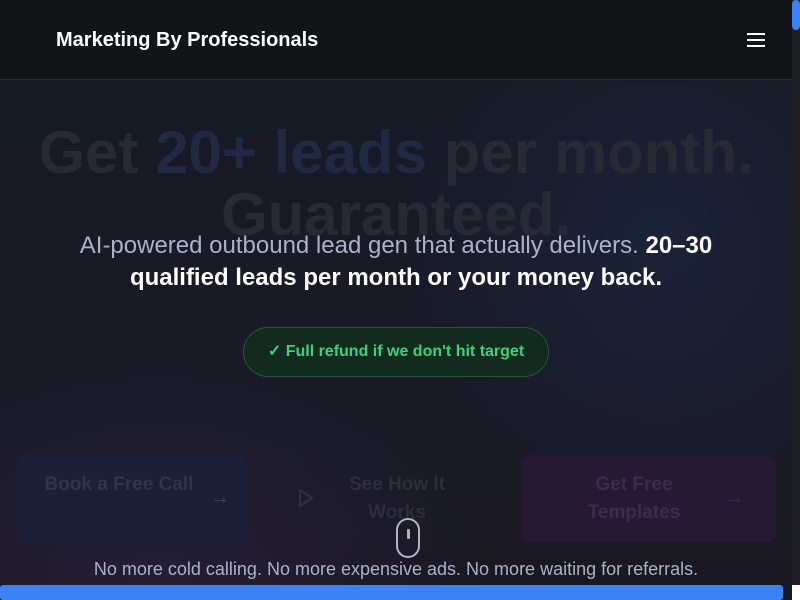 This screenshot has width=800, height=600. What do you see at coordinates (397, 498) in the screenshot?
I see `see-how-it-works-label: See How It Works` at bounding box center [397, 498].